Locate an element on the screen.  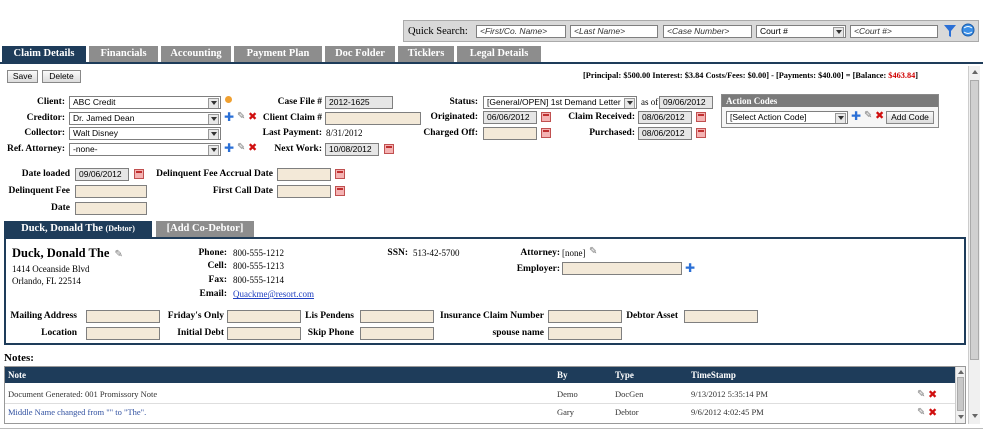
creditor-select: Dr. Jamed Dean is located at coordinates (145, 118).